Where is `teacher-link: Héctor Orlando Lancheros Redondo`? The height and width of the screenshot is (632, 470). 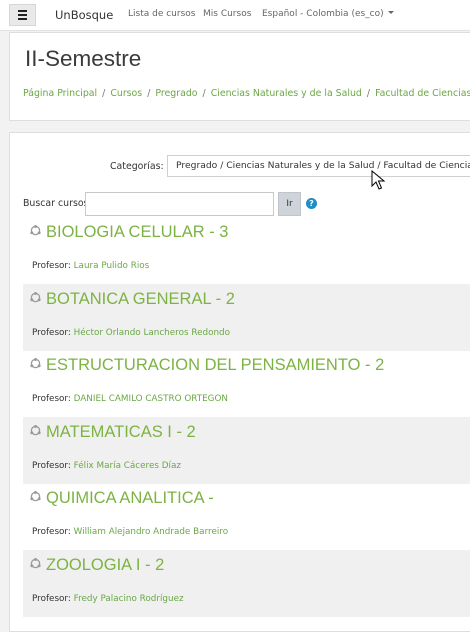 teacher-link: Héctor Orlando Lancheros Redondo is located at coordinates (152, 333).